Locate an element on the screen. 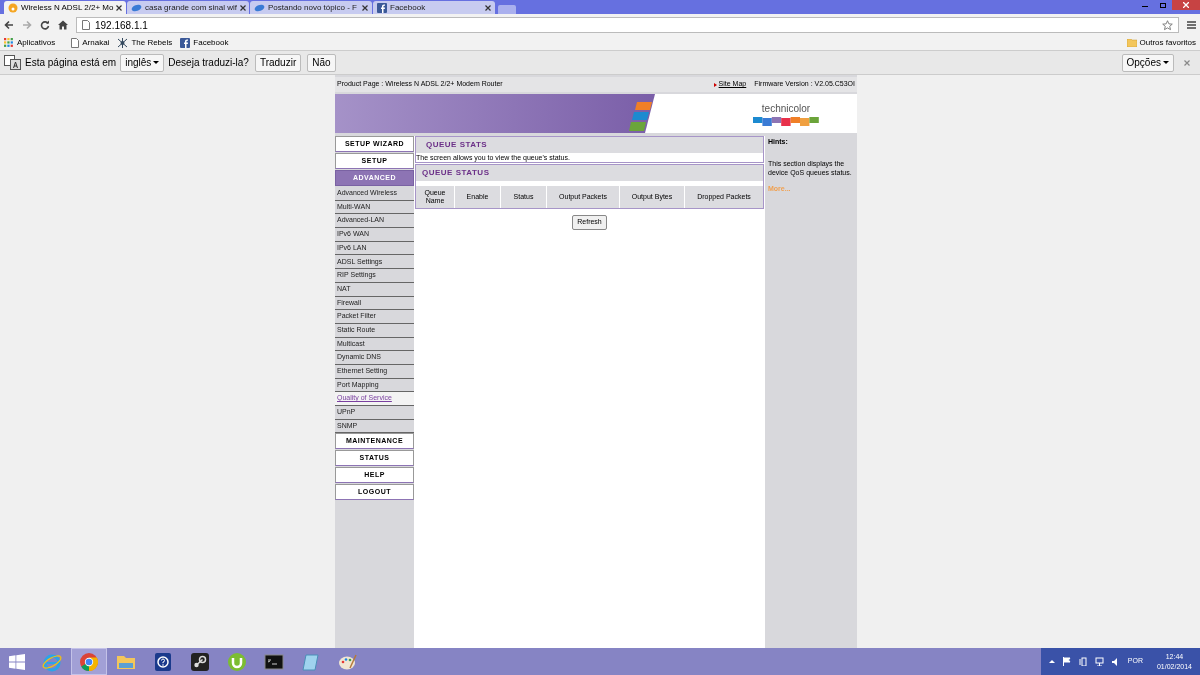 The image size is (1200, 675). bookmark-link: Facebook is located at coordinates (204, 43).